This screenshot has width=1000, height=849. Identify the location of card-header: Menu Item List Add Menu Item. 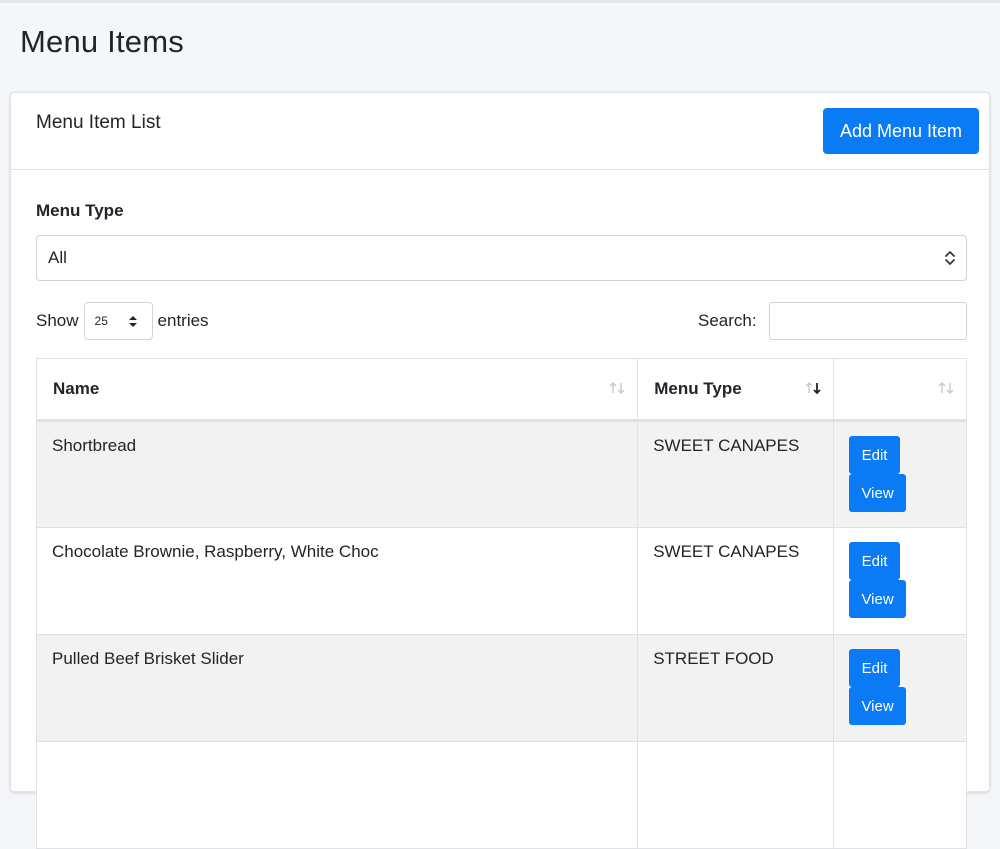
(500, 131).